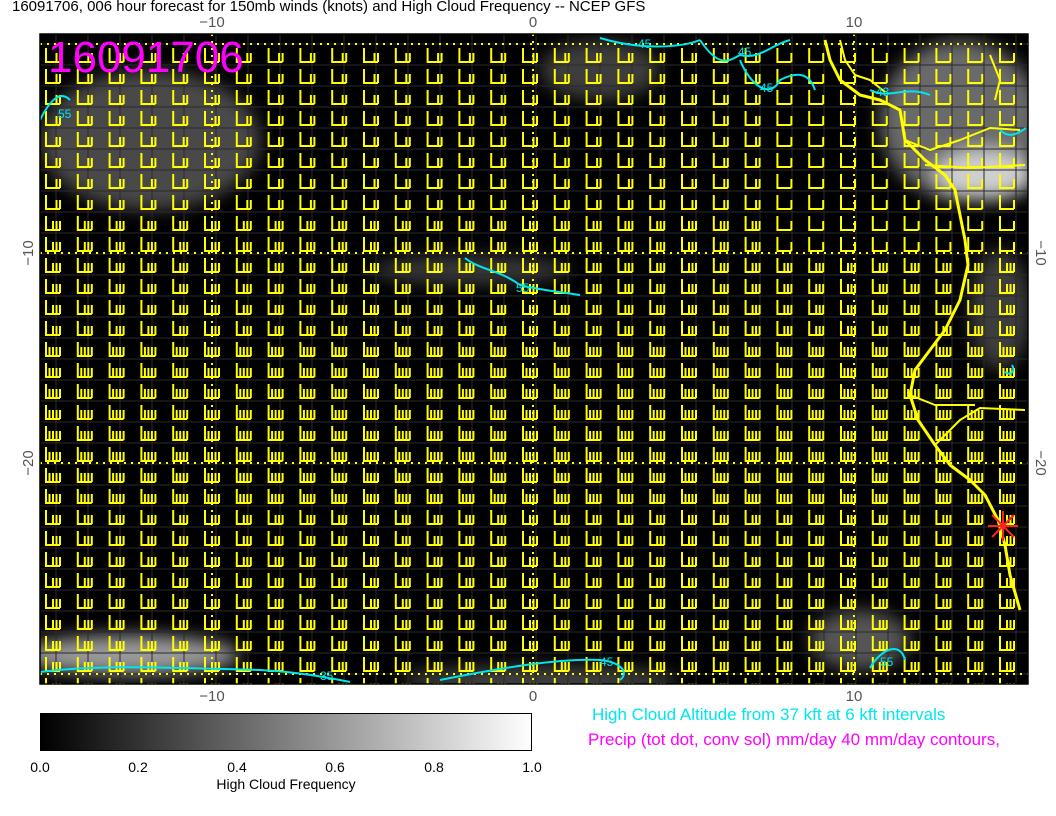  Describe the element at coordinates (1003, 526) in the screenshot. I see `red-star-burst-icon` at that location.